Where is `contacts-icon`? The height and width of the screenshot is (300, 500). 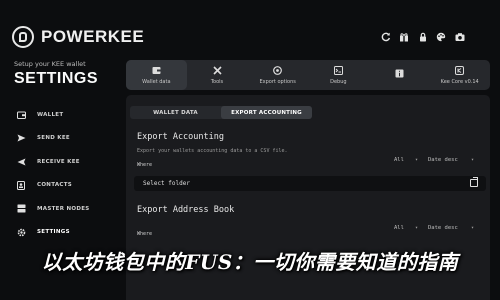
contacts-icon is located at coordinates (21, 185).